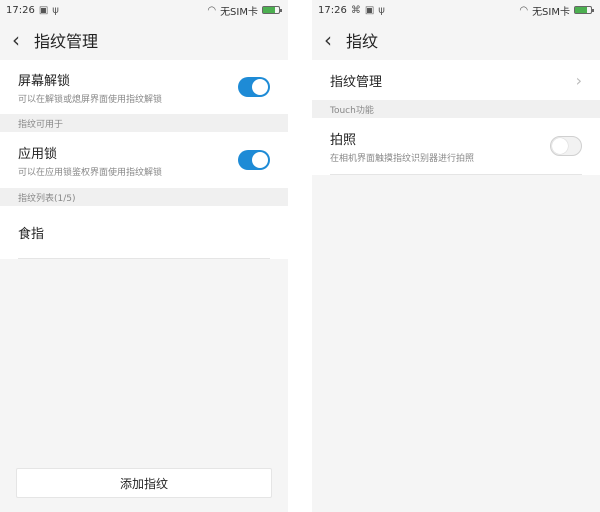 The image size is (600, 512). I want to click on page-title-right: 指纹, so click(362, 41).